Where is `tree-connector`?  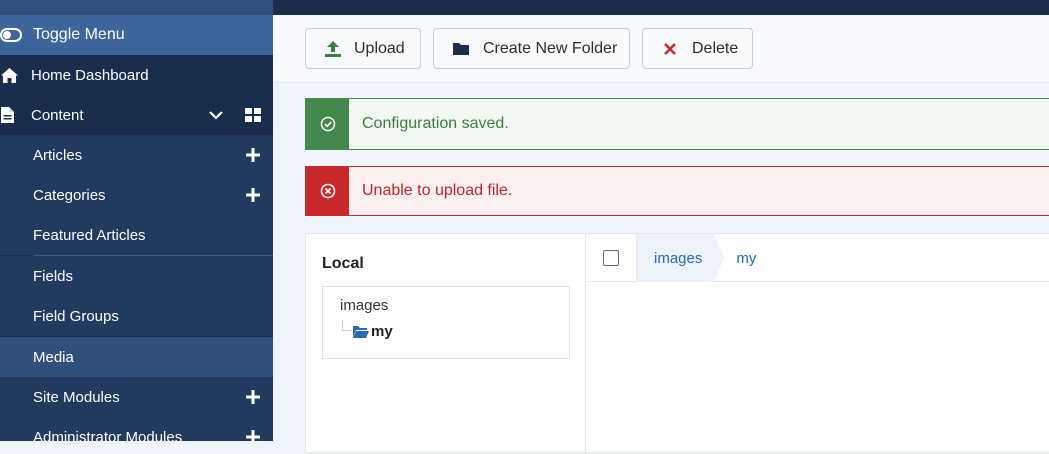
tree-connector is located at coordinates (347, 325).